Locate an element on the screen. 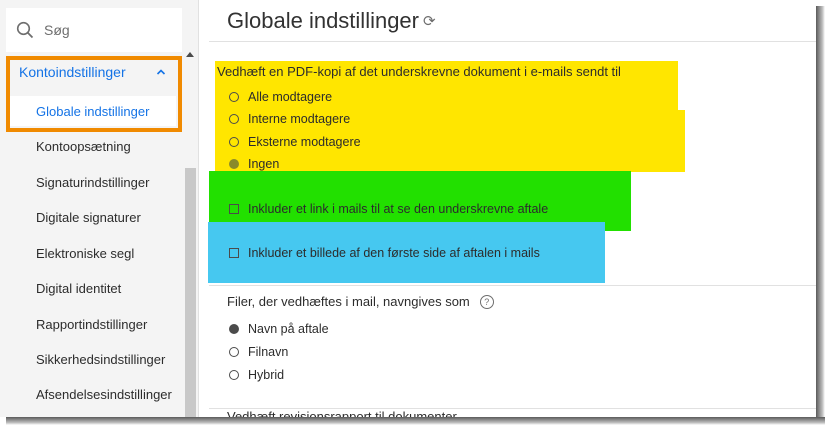  radio-navn-paa-aftale: Navn på aftale is located at coordinates (279, 329).